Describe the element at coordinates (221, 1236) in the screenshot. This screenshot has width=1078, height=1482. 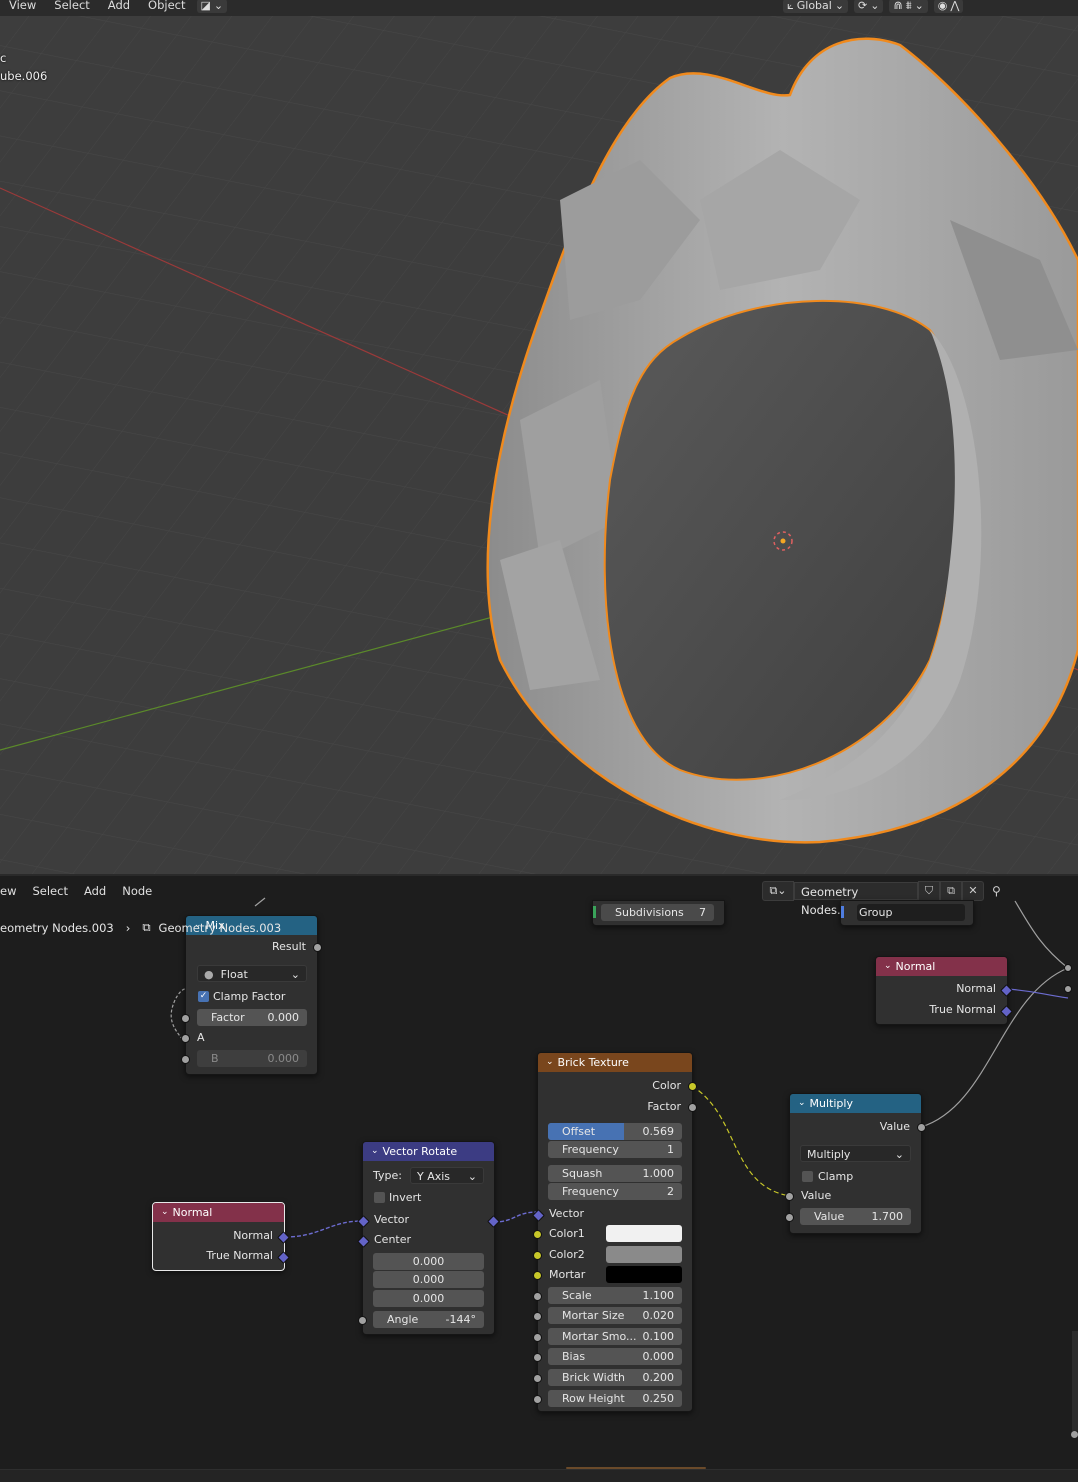
I see `normal-node-left: ⌄ Normal Normal True Normal` at that location.